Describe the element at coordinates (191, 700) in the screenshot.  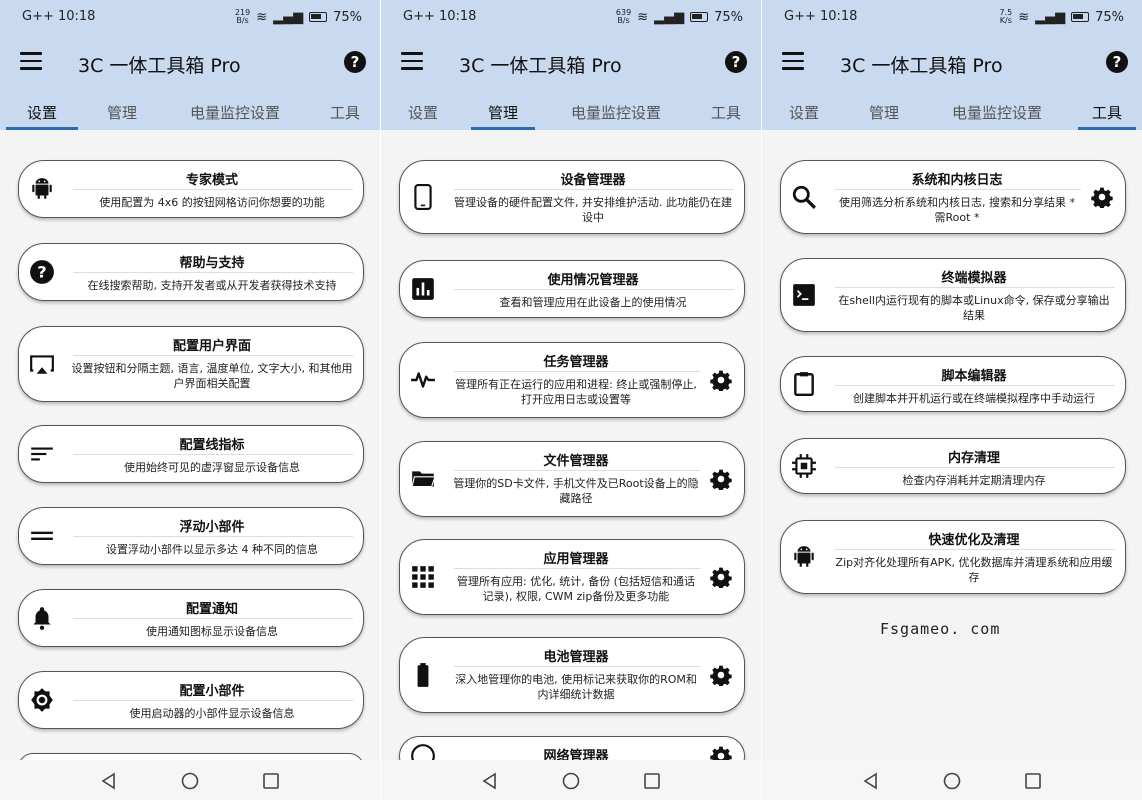
I see `feature-card: 配置小部件 使用启动器的小部件显示设备信息` at that location.